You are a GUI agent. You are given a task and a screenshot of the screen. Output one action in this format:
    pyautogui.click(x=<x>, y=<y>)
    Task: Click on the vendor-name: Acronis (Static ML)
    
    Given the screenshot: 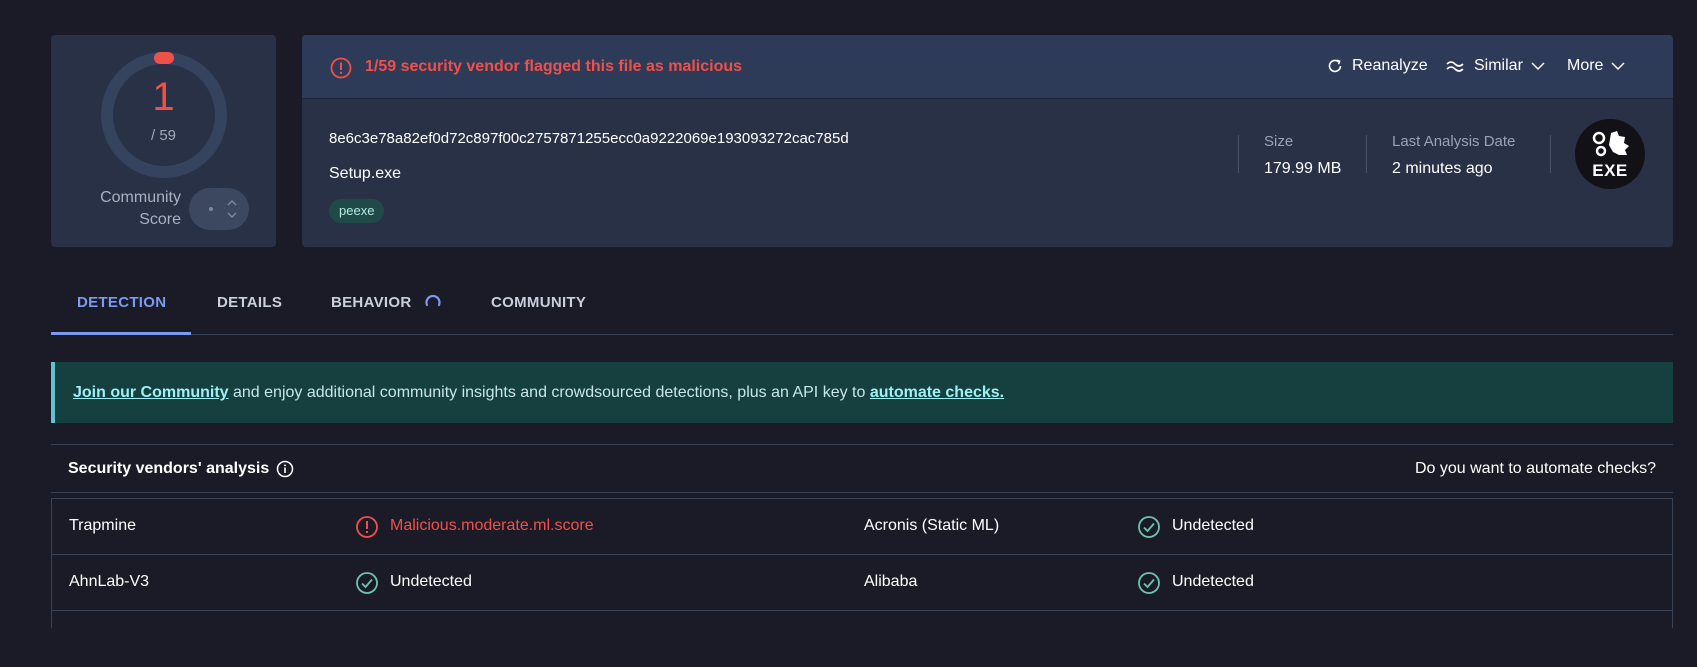 What is the action you would take?
    pyautogui.click(x=932, y=525)
    